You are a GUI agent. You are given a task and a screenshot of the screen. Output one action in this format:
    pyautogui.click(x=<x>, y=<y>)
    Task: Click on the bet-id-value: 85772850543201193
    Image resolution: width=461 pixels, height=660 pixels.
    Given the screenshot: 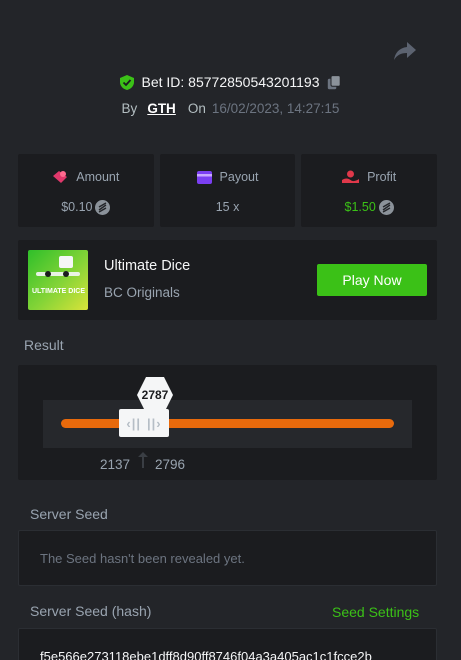 What is the action you would take?
    pyautogui.click(x=254, y=82)
    